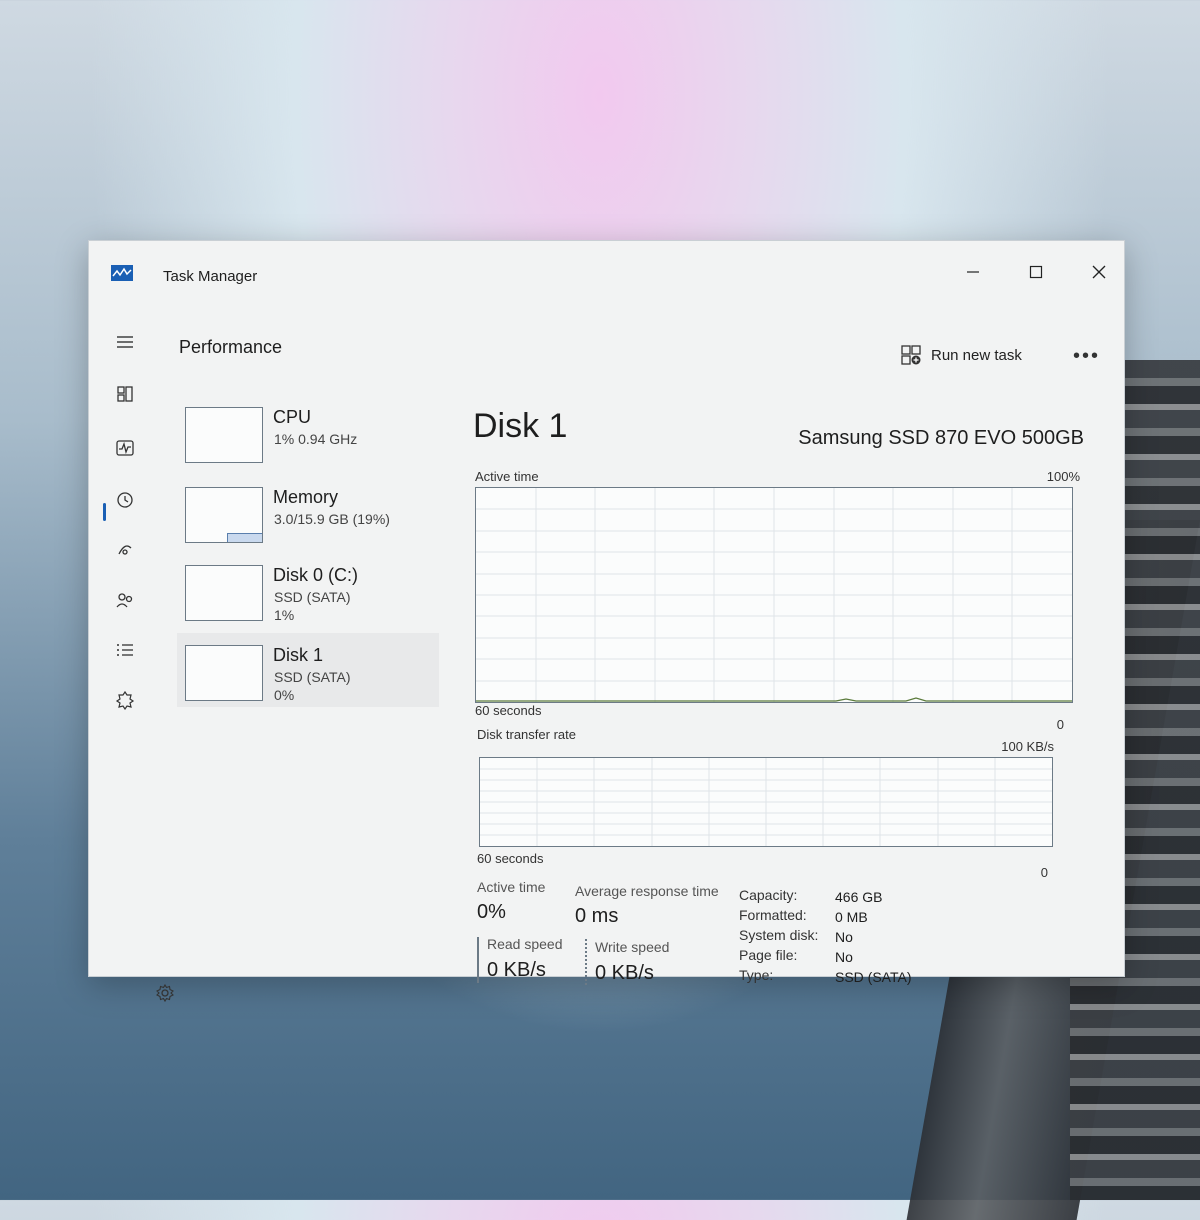 The image size is (1200, 1220). I want to click on active-time-graph, so click(774, 595).